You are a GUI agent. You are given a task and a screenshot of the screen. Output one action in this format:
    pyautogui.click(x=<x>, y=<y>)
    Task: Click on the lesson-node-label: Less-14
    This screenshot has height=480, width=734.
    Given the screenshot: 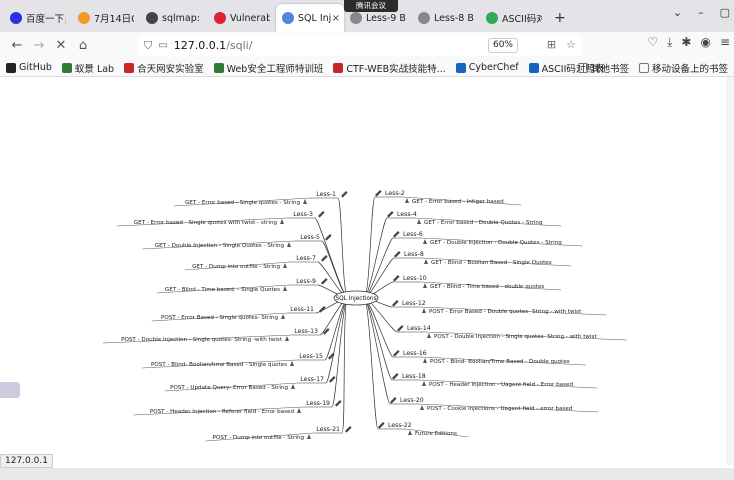 What is the action you would take?
    pyautogui.click(x=419, y=328)
    